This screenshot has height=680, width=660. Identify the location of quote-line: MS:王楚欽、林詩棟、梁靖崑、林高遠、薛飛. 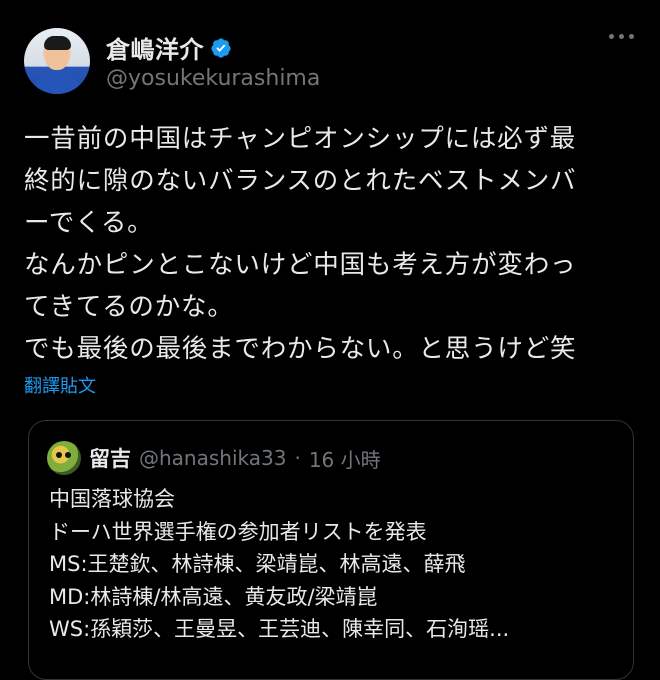
(257, 564).